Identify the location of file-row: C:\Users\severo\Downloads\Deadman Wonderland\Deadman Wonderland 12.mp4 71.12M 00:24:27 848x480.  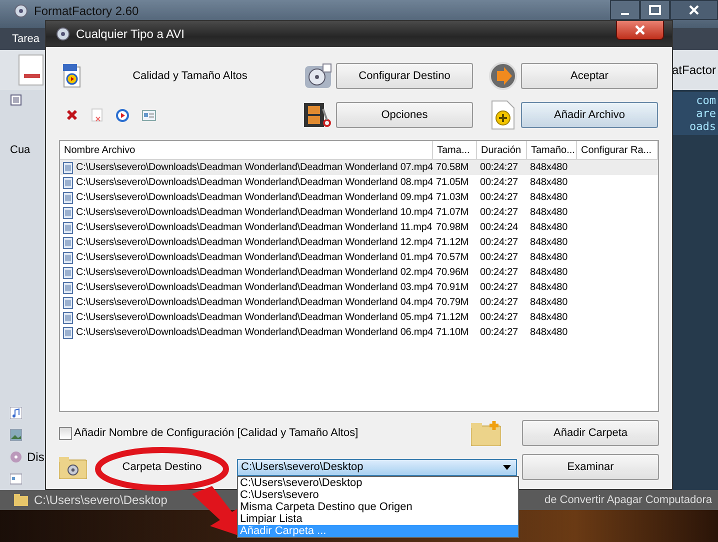
(359, 242).